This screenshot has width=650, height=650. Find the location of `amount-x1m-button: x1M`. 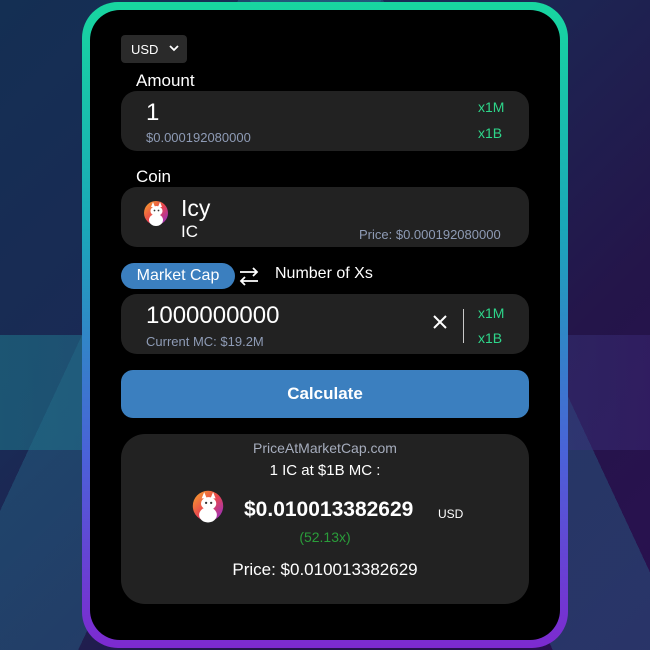

amount-x1m-button: x1M is located at coordinates (491, 107).